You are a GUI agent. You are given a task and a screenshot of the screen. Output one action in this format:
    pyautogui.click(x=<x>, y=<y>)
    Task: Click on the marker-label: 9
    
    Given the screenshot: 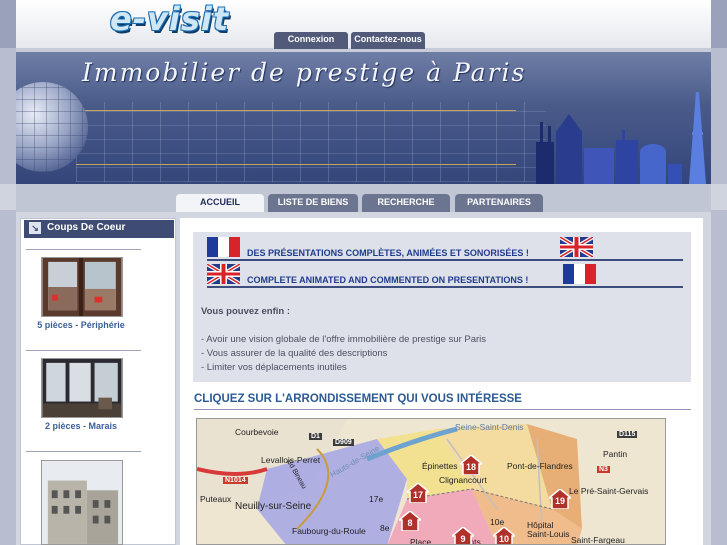 What is the action you would take?
    pyautogui.click(x=463, y=539)
    